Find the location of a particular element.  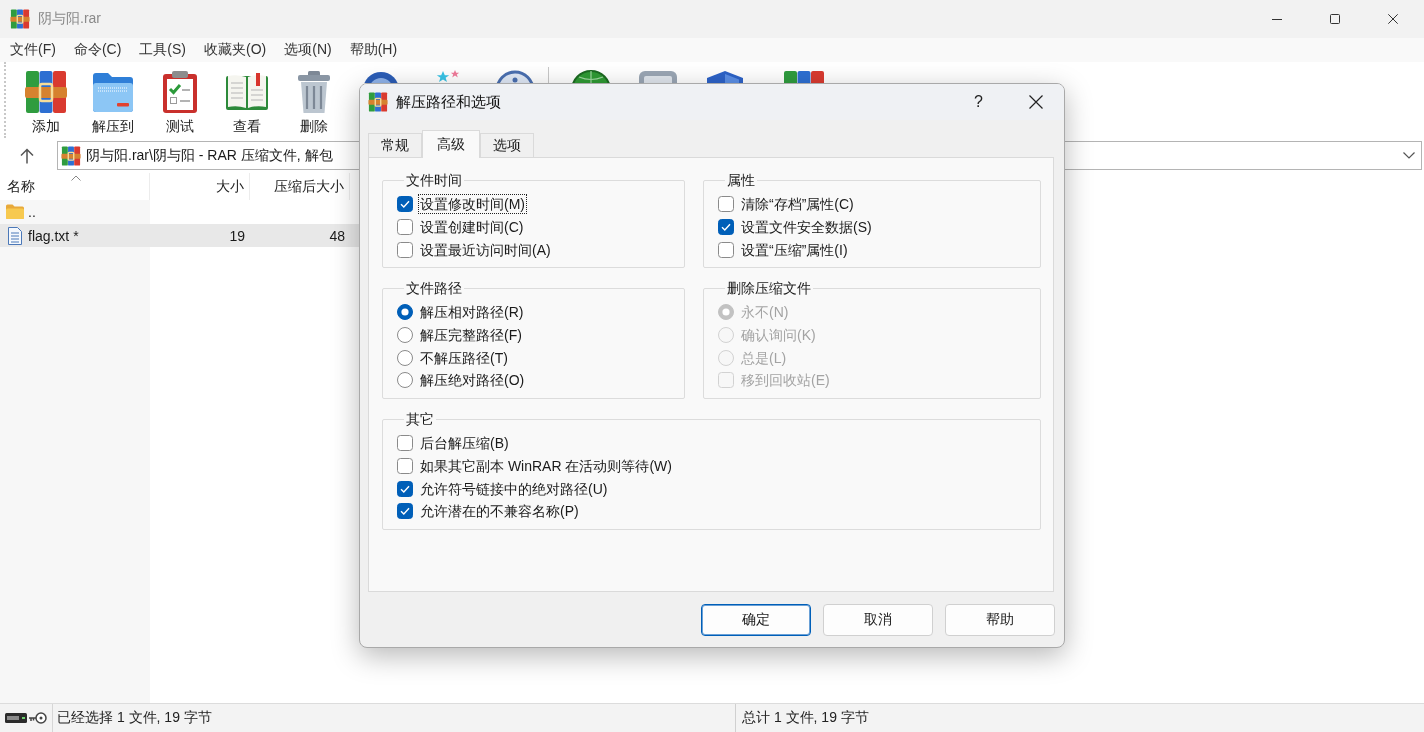

status-text: 总计 1 文件, 19 字节 is located at coordinates (805, 718).